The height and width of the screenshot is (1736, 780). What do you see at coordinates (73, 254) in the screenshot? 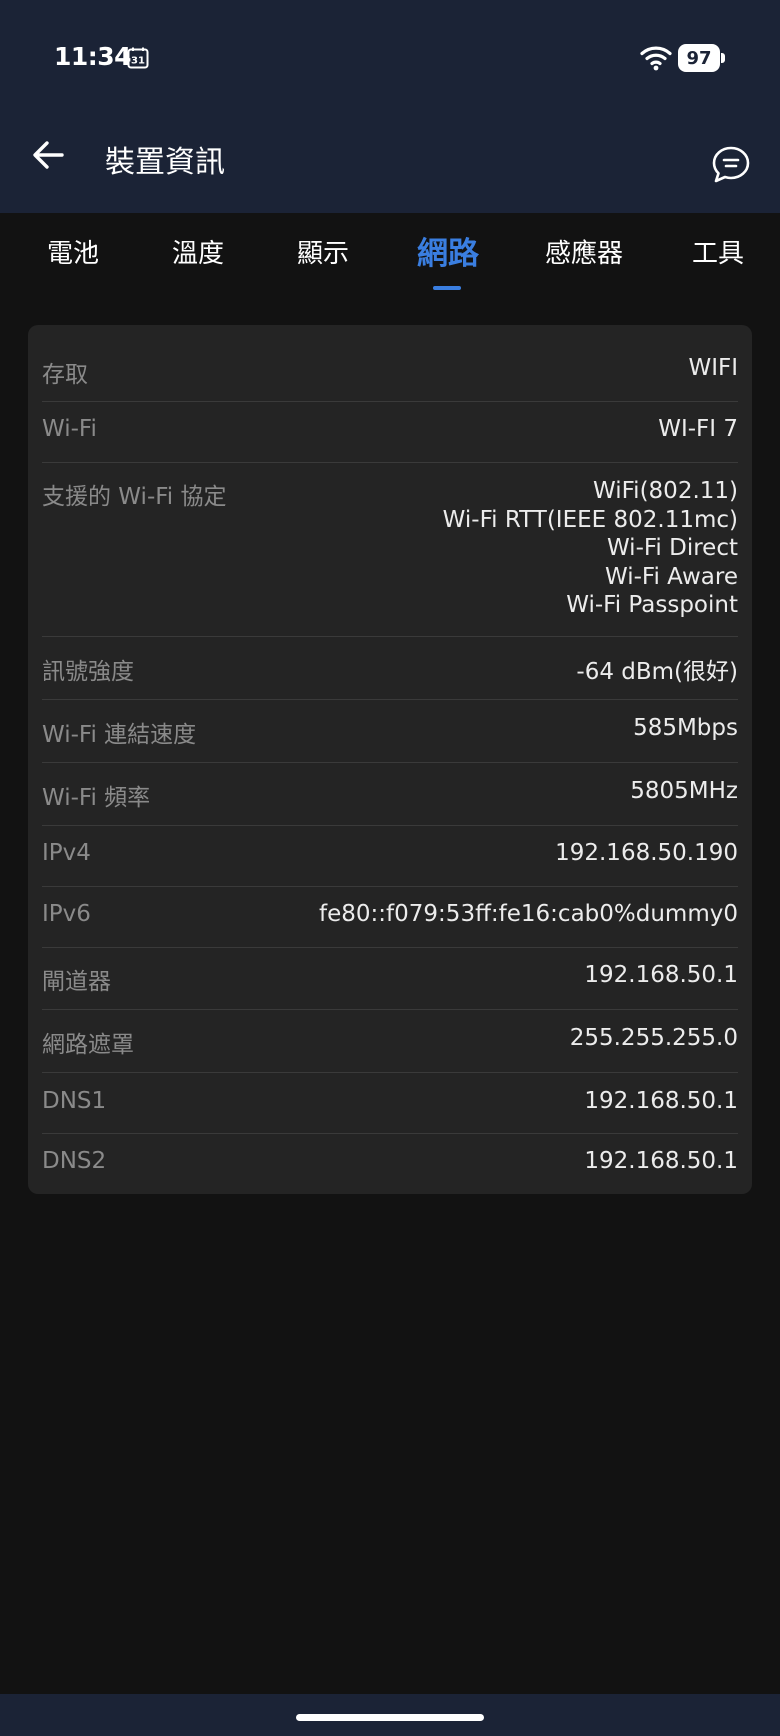
I see `tab-battery: 電池` at bounding box center [73, 254].